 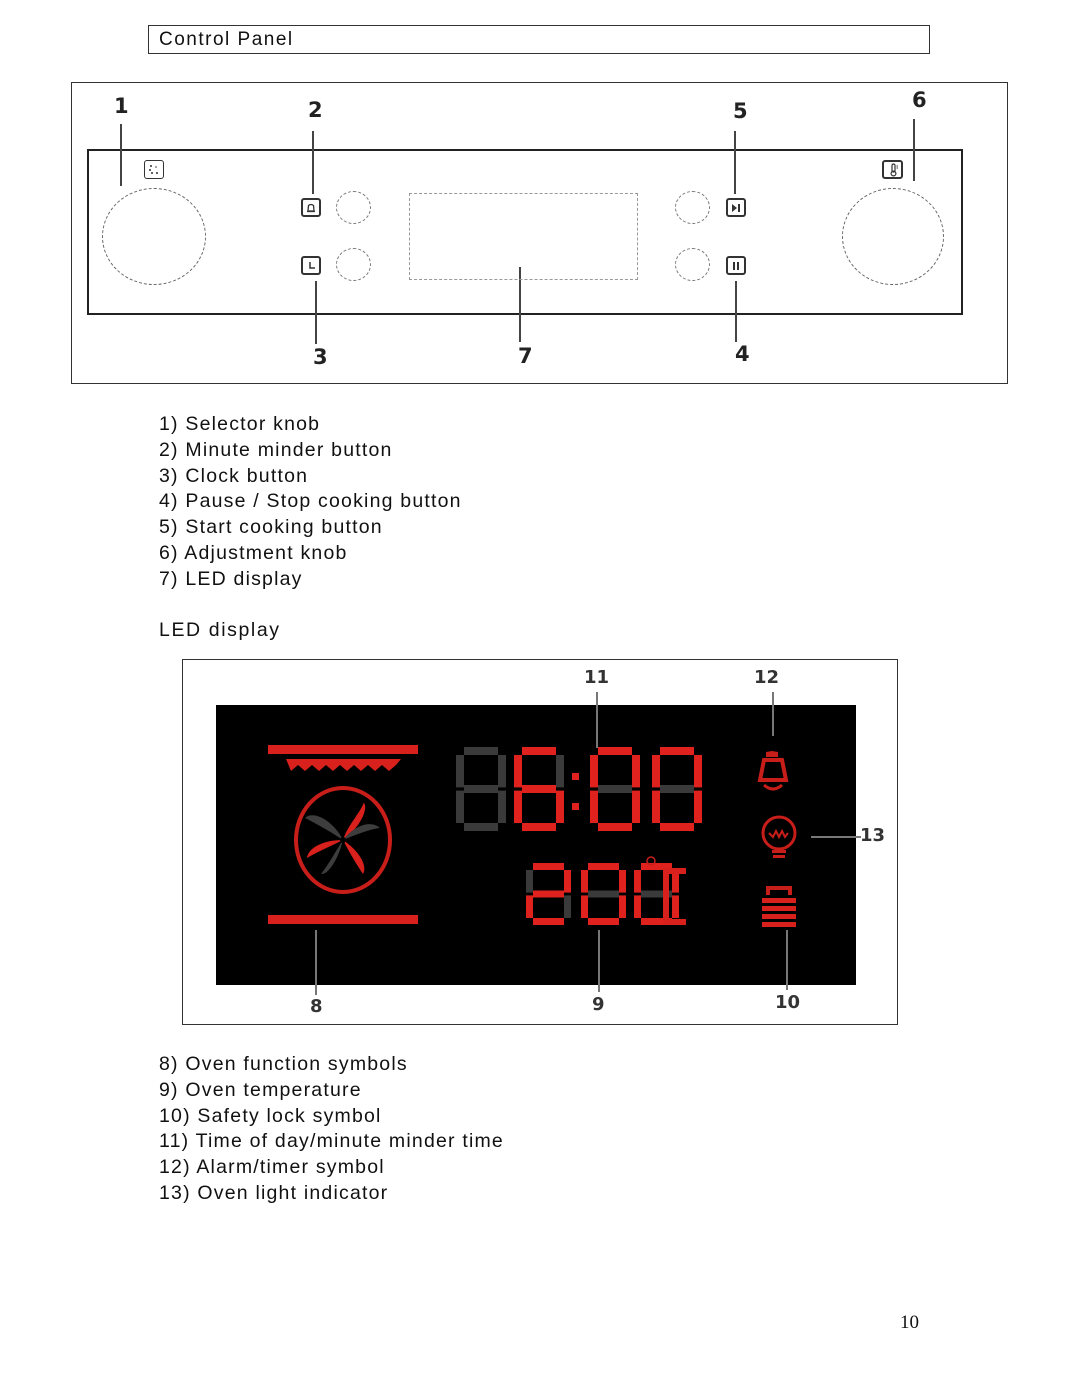 What do you see at coordinates (253, 552) in the screenshot?
I see `legend-item: 6) Adjustment knob` at bounding box center [253, 552].